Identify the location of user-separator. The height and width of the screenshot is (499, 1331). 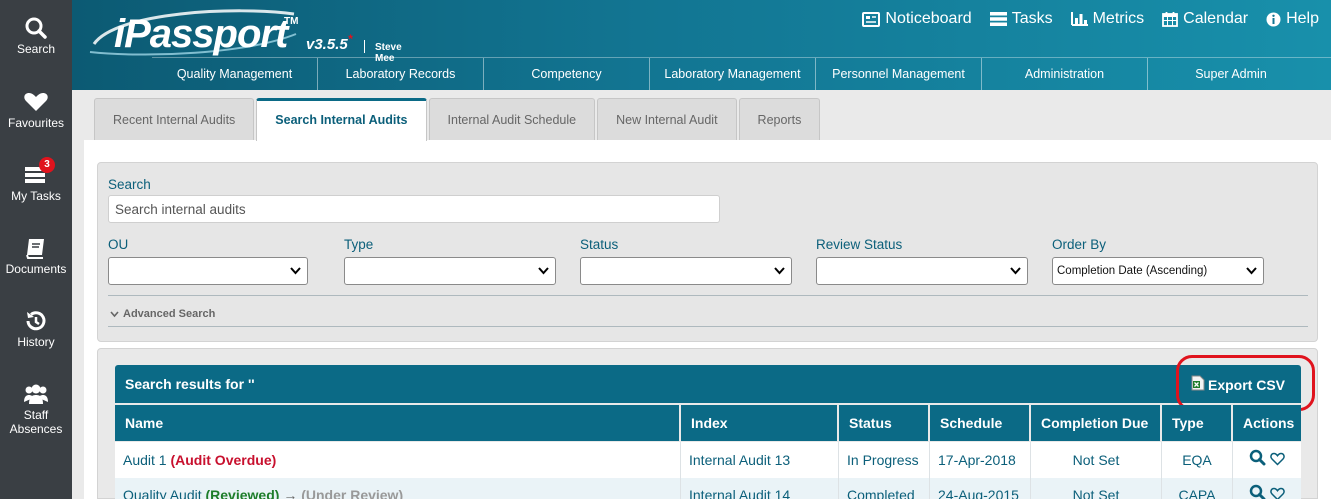
(364, 46).